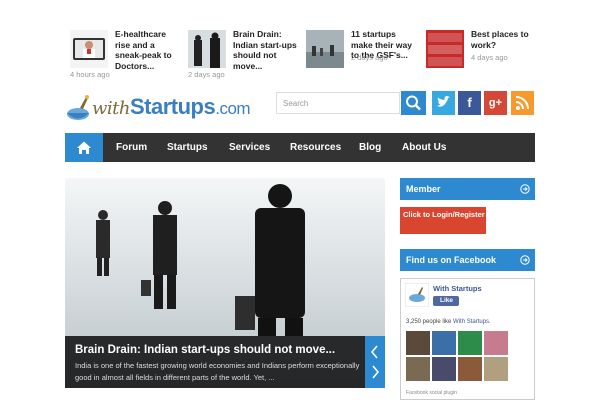 The image size is (600, 400). I want to click on rss-button, so click(522, 103).